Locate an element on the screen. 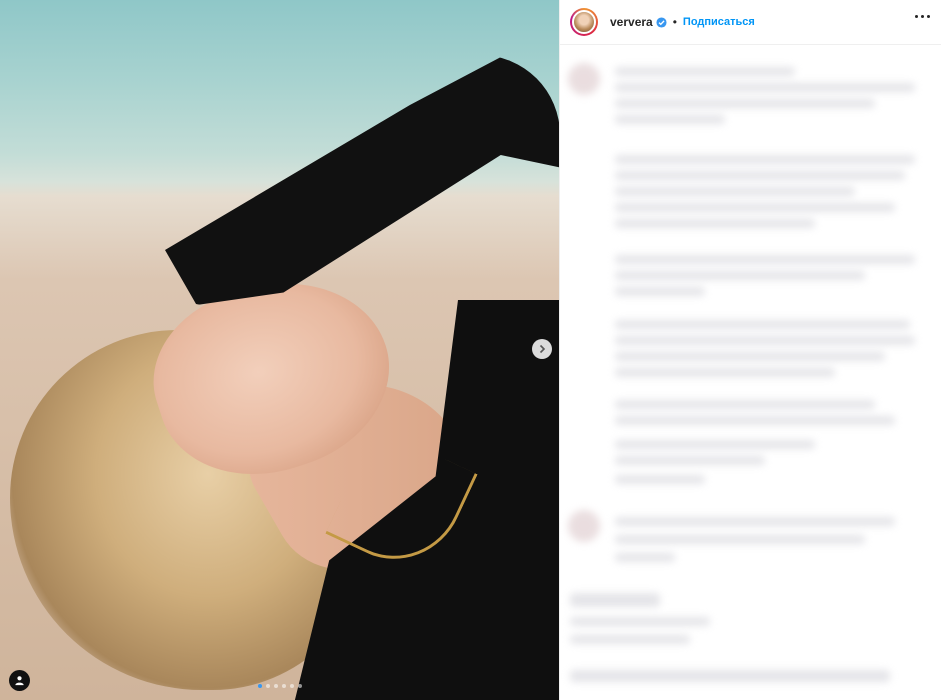  username-link: ververa is located at coordinates (631, 22).